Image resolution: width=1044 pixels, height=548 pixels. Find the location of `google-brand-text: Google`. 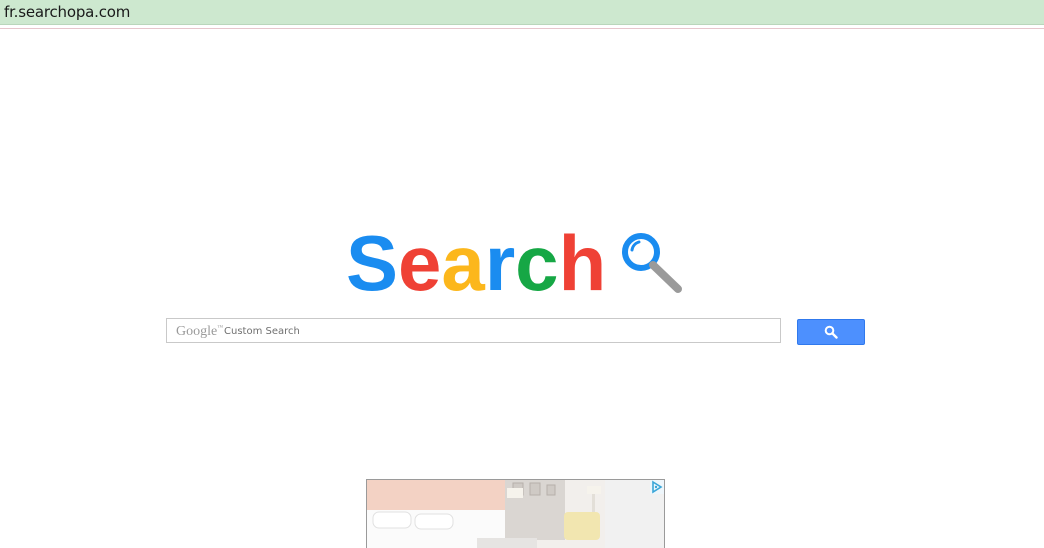

google-brand-text: Google is located at coordinates (197, 331).